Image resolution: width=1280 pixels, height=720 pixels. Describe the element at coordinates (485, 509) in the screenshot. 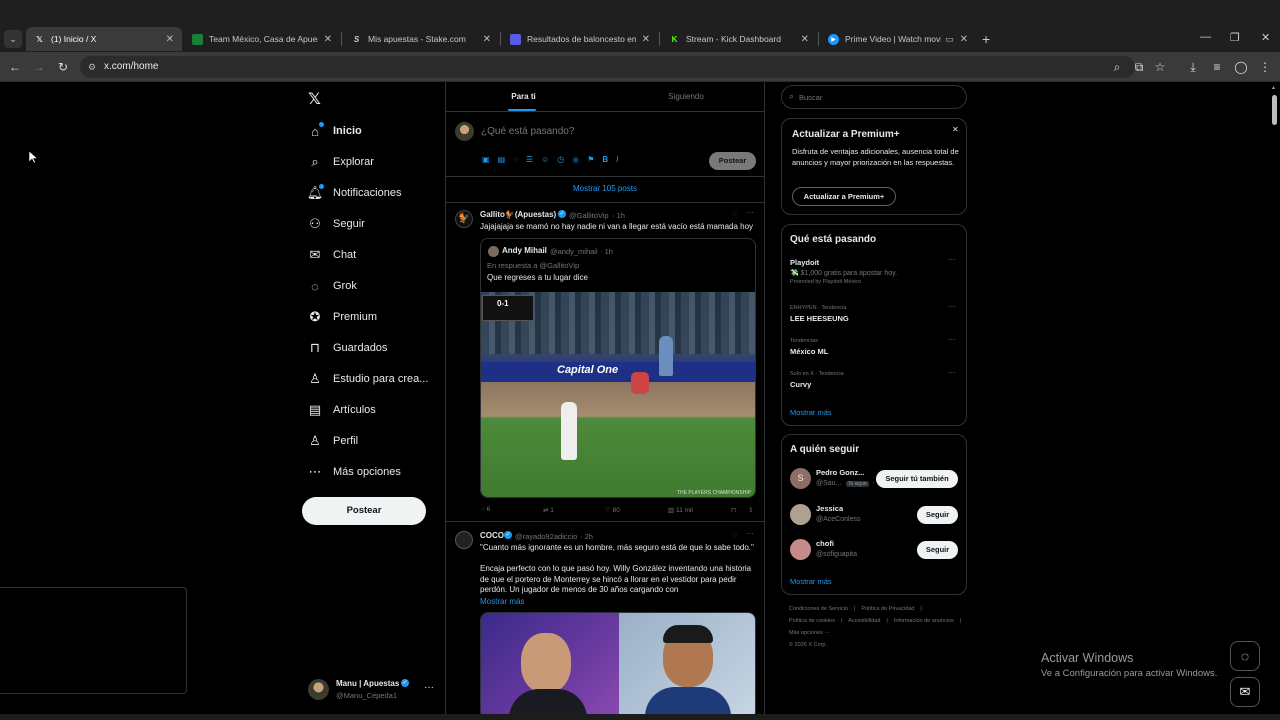

I see `reply-button: ◌ 6` at that location.